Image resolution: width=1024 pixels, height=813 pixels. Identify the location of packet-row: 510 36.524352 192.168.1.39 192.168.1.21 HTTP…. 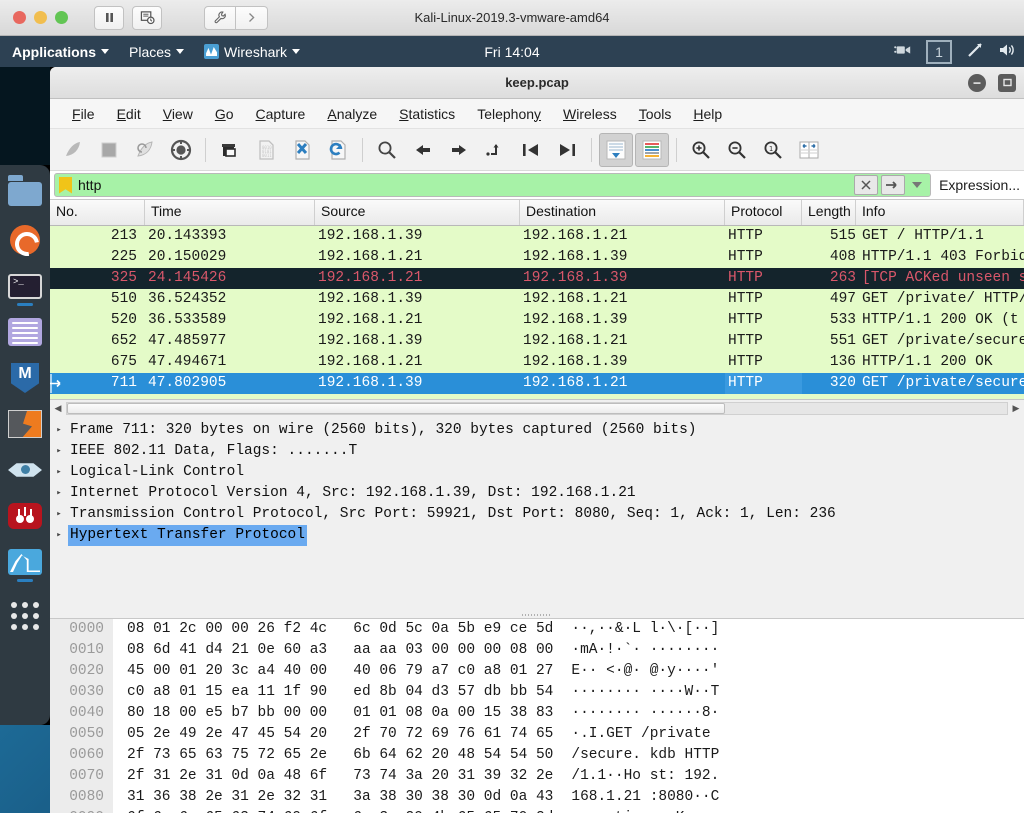
(537, 299).